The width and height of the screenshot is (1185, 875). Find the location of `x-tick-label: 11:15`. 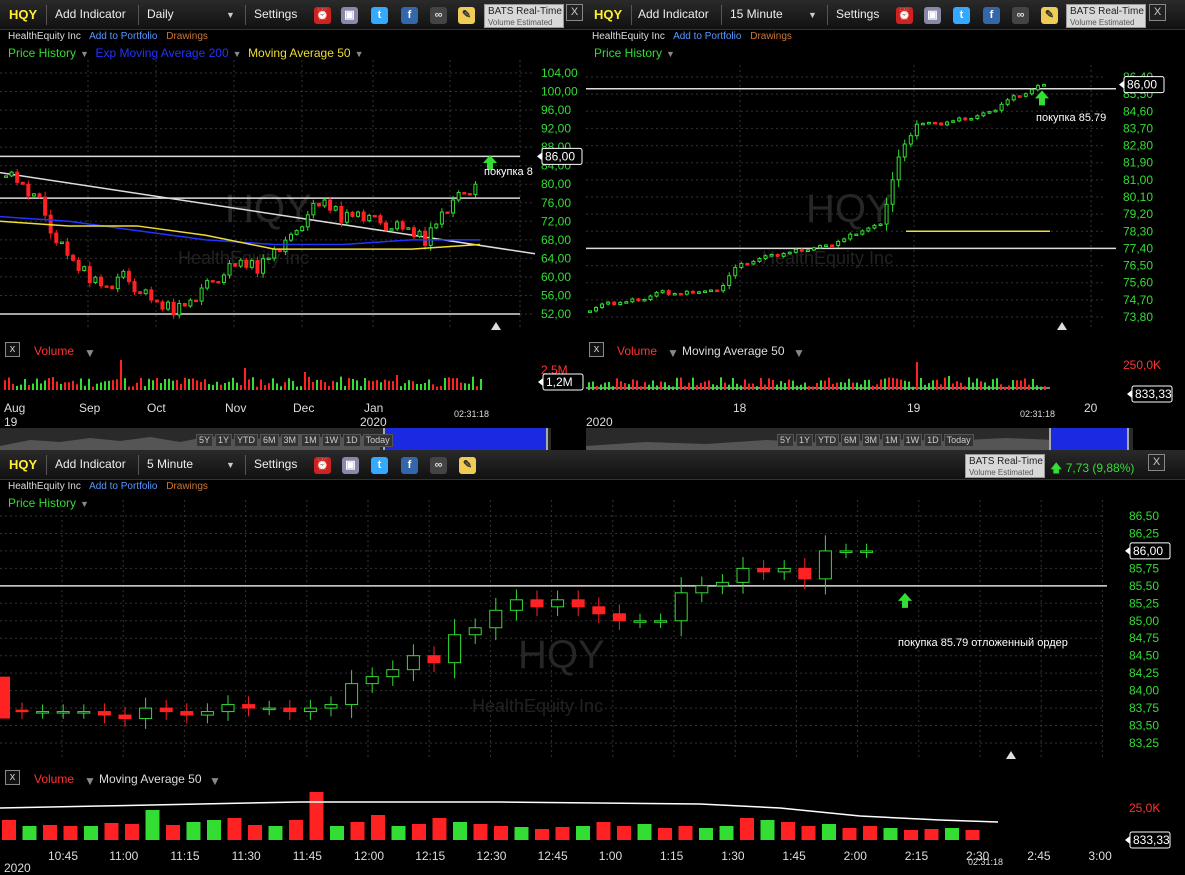

x-tick-label: 11:15 is located at coordinates (184, 856).